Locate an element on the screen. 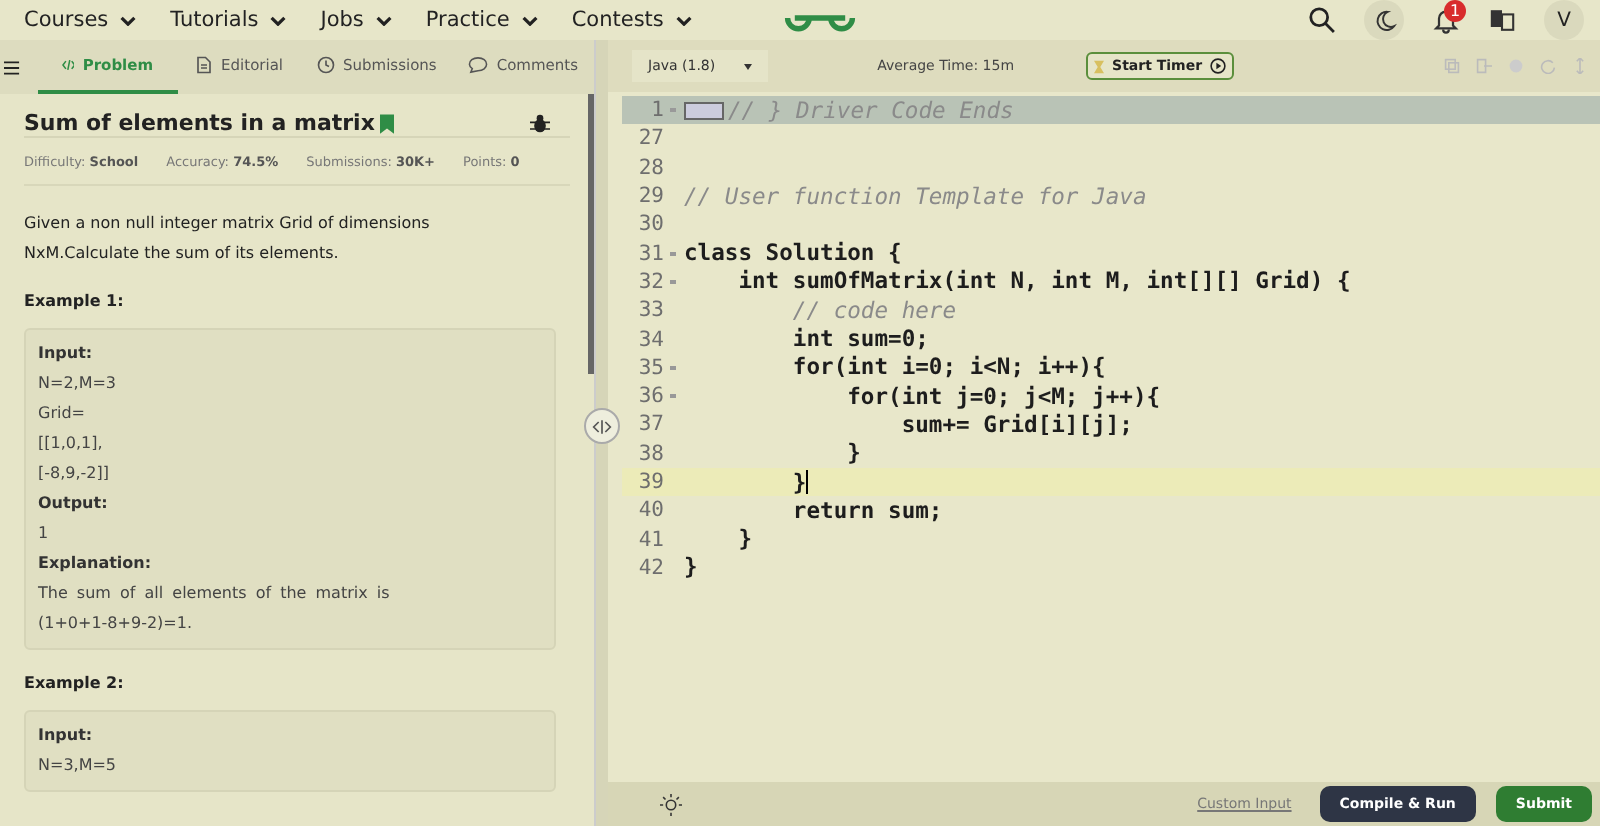  line-number: 37 is located at coordinates (651, 424).